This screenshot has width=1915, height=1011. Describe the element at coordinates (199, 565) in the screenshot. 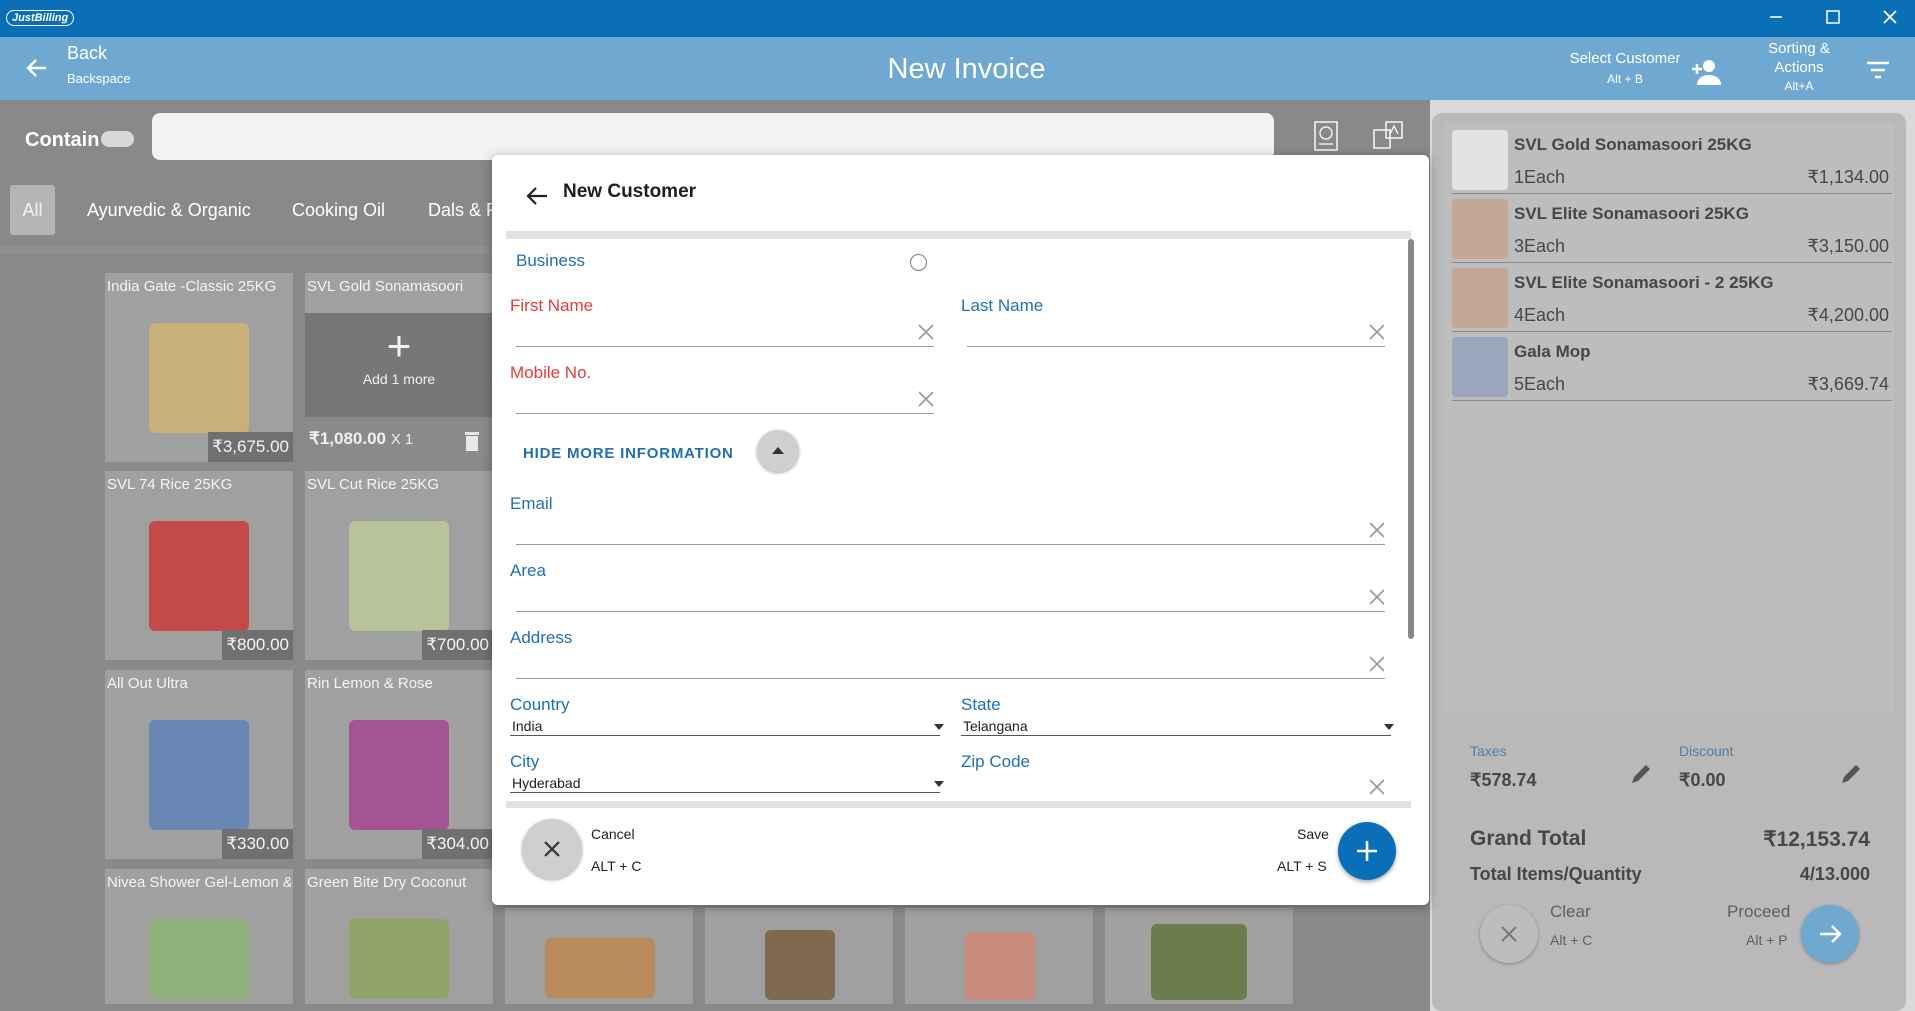

I see `product-tile: SVL 74 Rice 25KG ₹800.00` at that location.